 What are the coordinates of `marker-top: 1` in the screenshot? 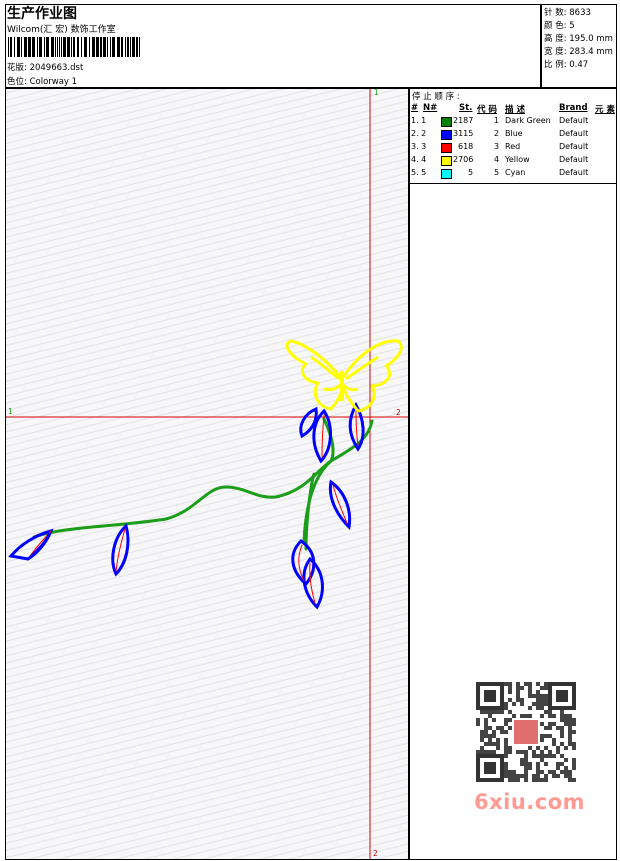 It's located at (376, 92).